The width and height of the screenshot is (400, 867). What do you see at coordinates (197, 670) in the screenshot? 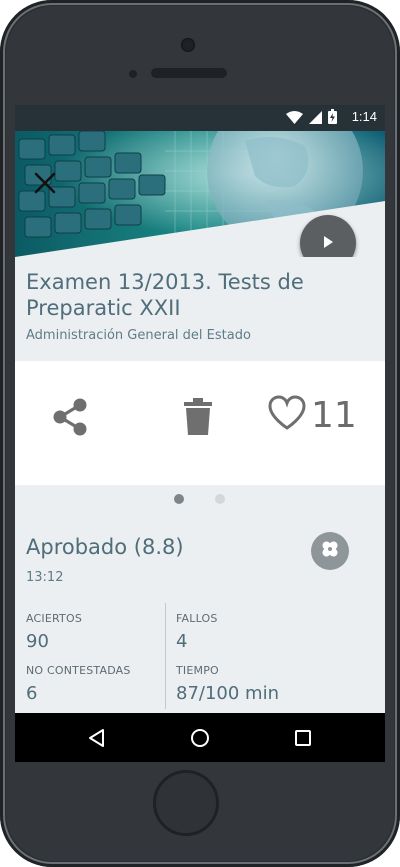
I see `tiempo-label: TIEMPO` at bounding box center [197, 670].